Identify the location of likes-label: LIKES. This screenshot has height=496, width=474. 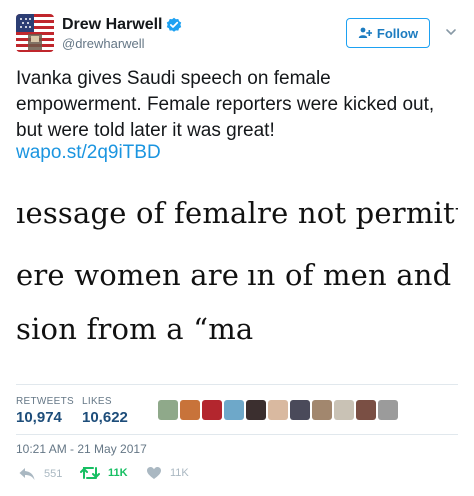
(97, 401).